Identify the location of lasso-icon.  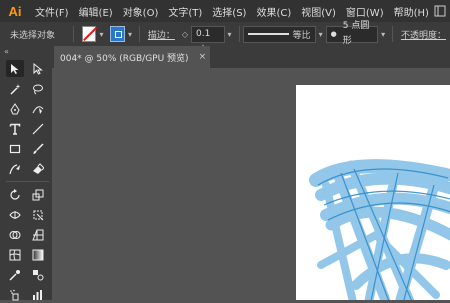
(38, 88).